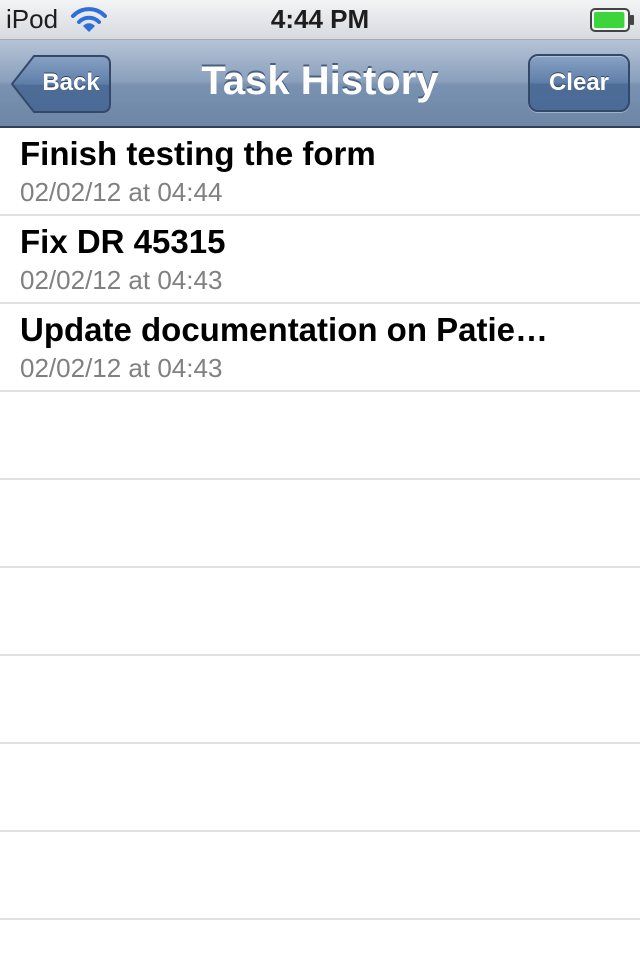 The width and height of the screenshot is (640, 960). Describe the element at coordinates (320, 260) in the screenshot. I see `task-row: Fix DR 45315 02/02/12 at 04:43` at that location.